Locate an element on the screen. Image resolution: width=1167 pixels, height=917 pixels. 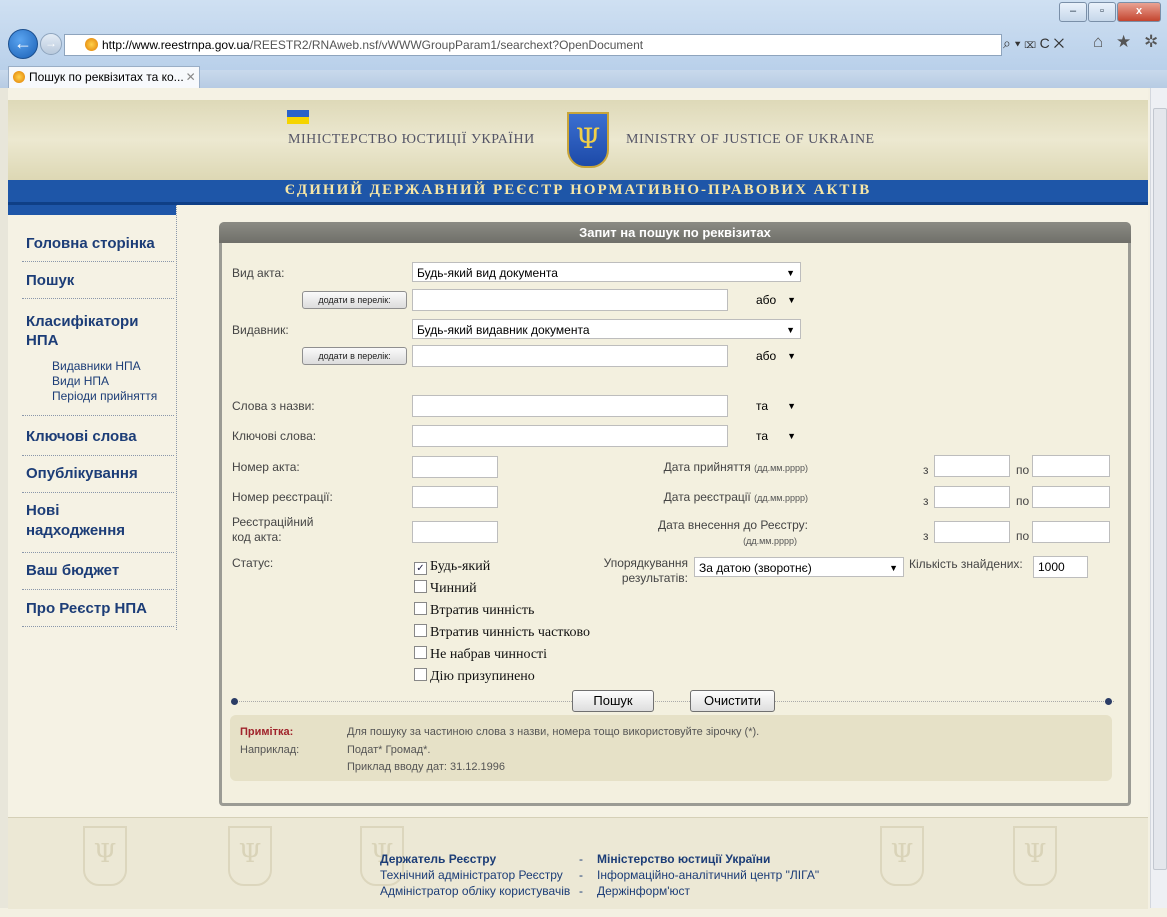
window-controls: – ▫ x is located at coordinates (1109, 13).